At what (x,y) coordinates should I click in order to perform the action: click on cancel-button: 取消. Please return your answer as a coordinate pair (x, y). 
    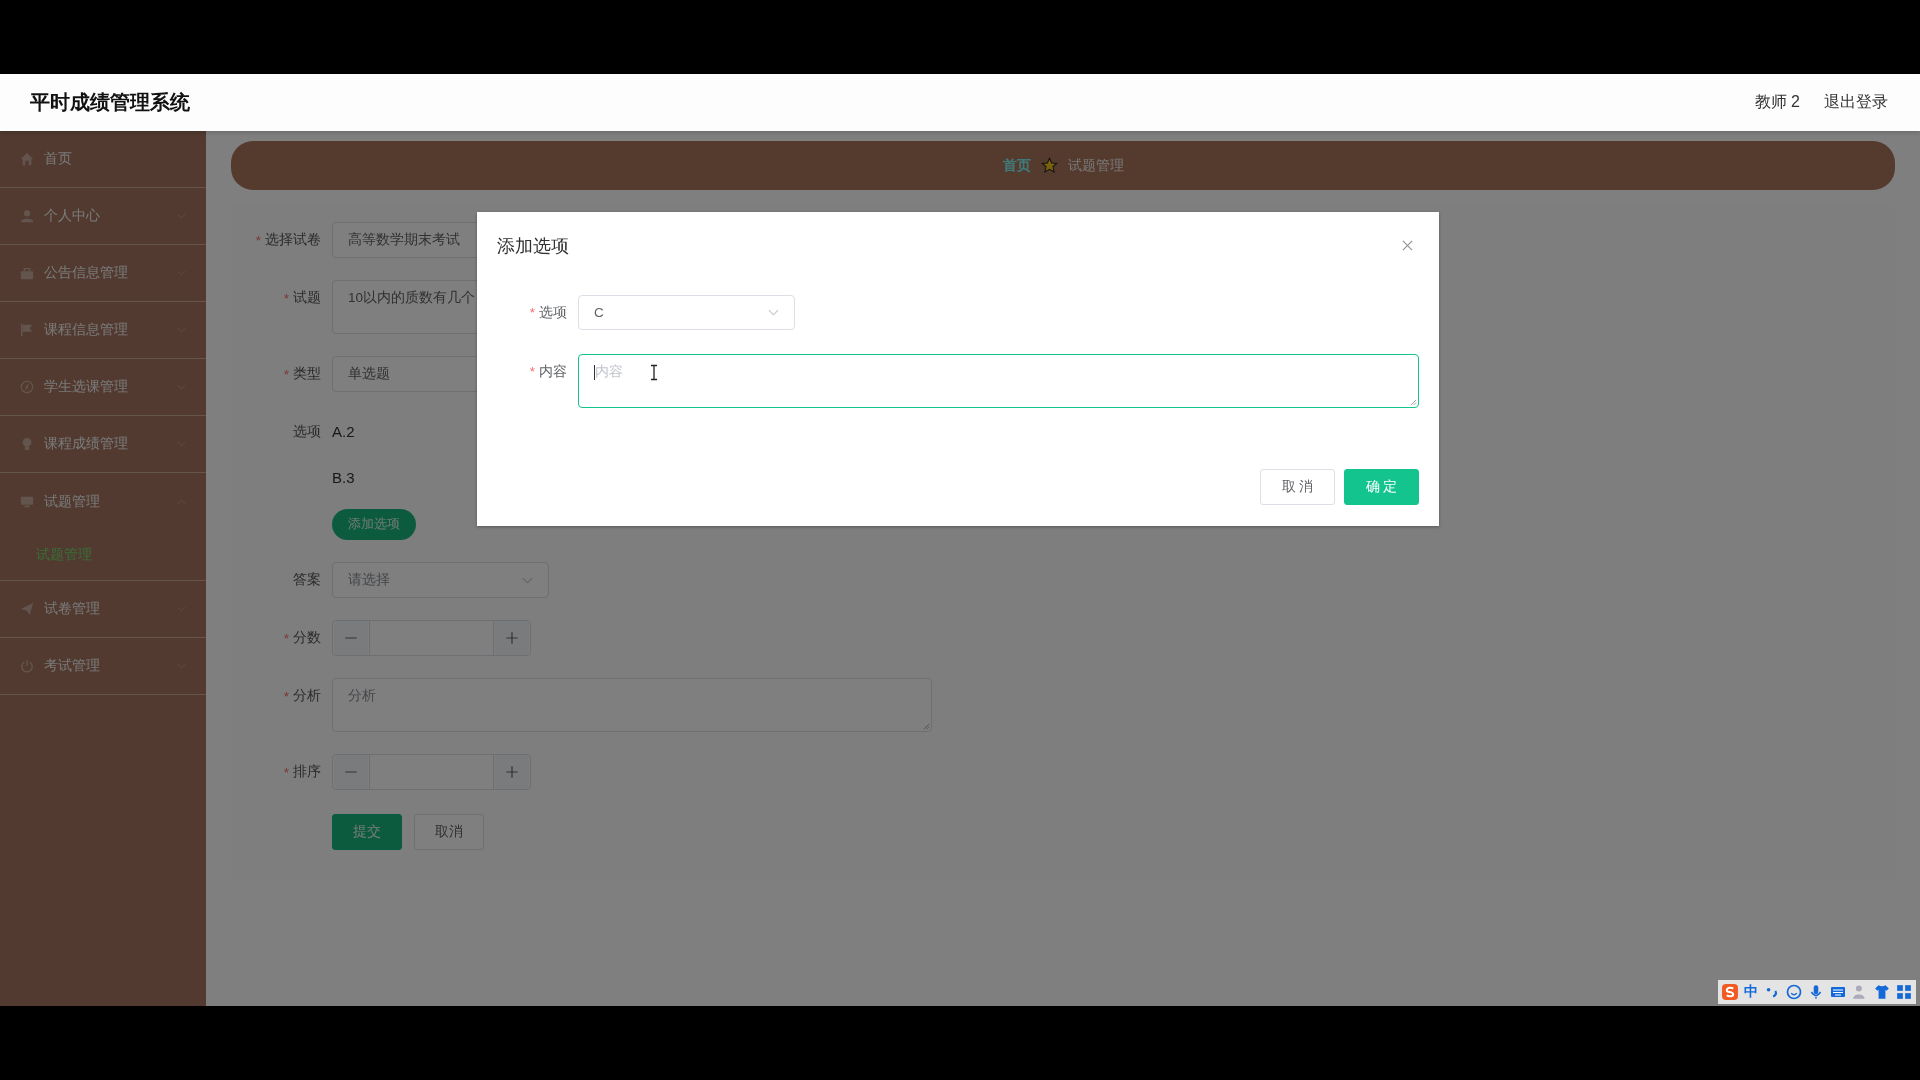
    Looking at the image, I should click on (449, 832).